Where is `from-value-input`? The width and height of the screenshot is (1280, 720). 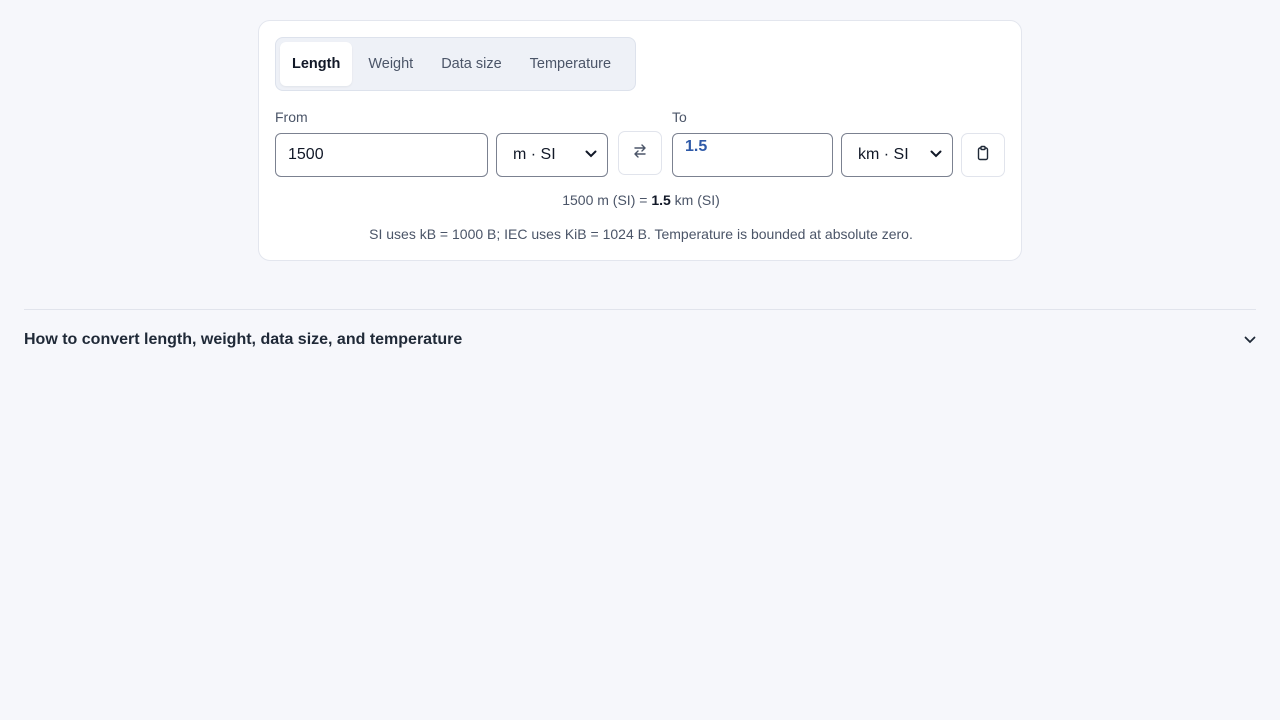 from-value-input is located at coordinates (381, 155).